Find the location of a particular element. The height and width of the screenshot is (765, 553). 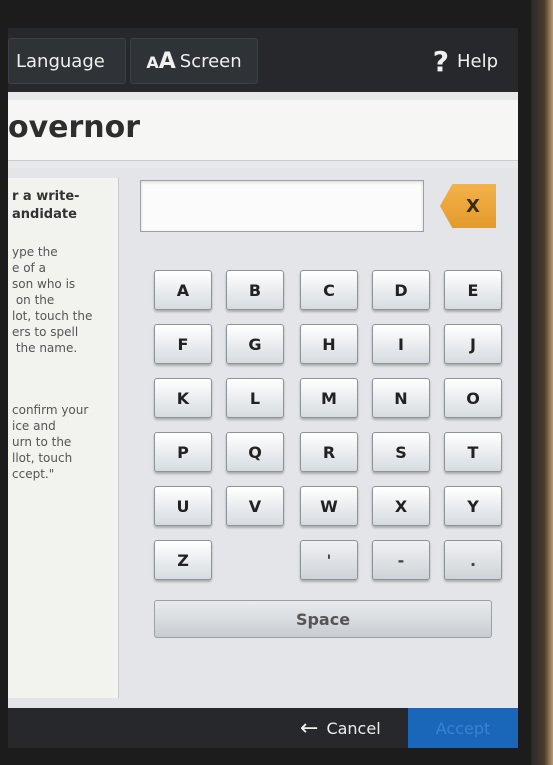

key-o: O is located at coordinates (473, 398).